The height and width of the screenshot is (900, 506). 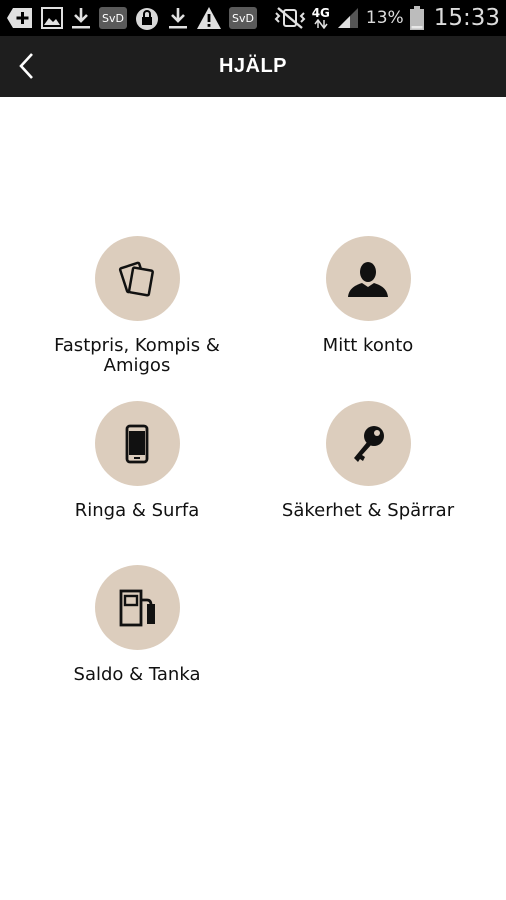 I want to click on menu-item-fastpris: Fastpris, Kompis & Amigos, so click(x=137, y=306).